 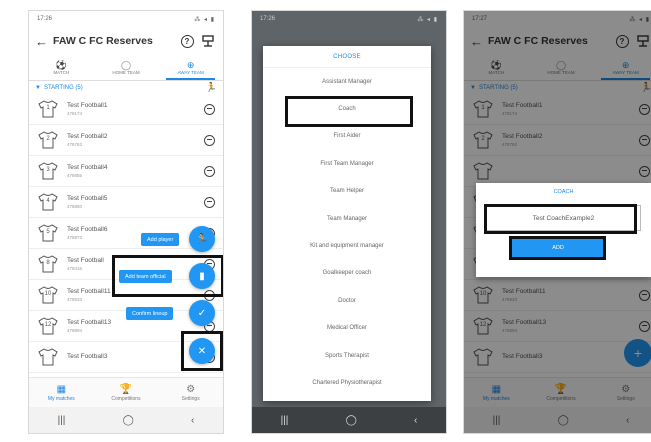 I want to click on shirt-number: 1, so click(x=48, y=108).